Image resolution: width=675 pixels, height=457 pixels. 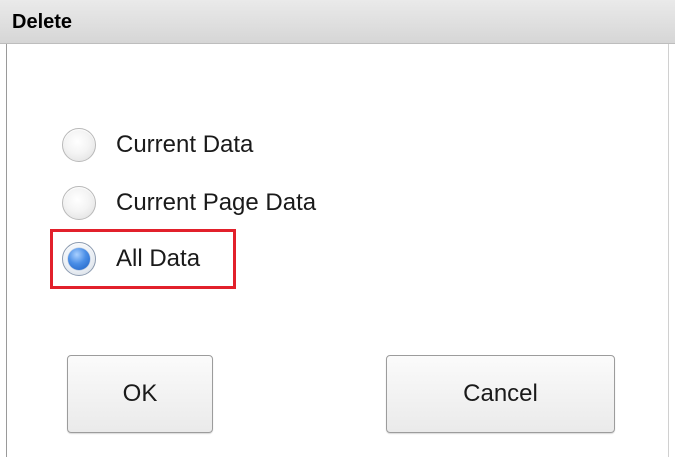 I want to click on dialog-left-border, so click(x=6, y=250).